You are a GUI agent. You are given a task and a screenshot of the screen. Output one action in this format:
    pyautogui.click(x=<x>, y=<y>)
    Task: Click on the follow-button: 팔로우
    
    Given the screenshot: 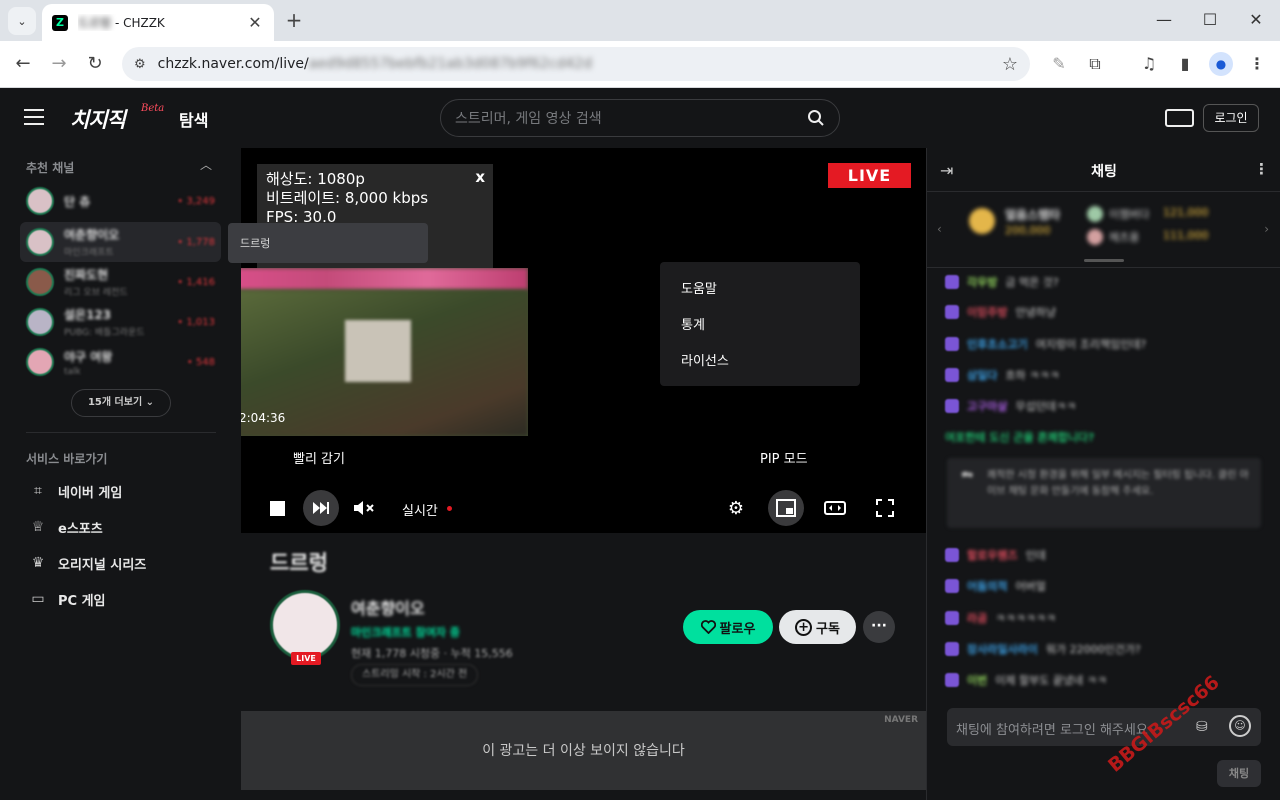 What is the action you would take?
    pyautogui.click(x=728, y=627)
    